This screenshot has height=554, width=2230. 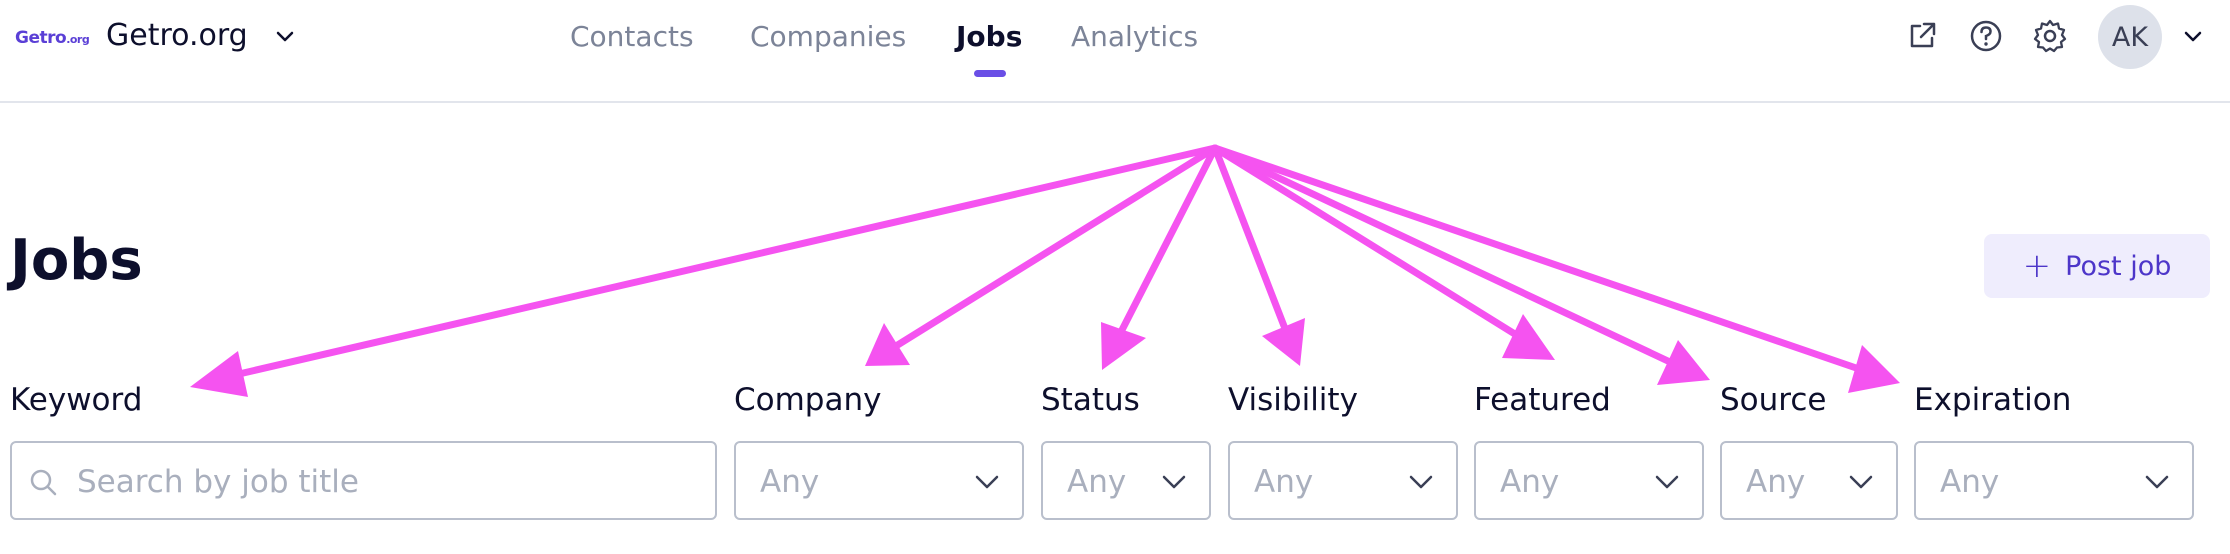 I want to click on organization-name: Getro.org, so click(x=177, y=35).